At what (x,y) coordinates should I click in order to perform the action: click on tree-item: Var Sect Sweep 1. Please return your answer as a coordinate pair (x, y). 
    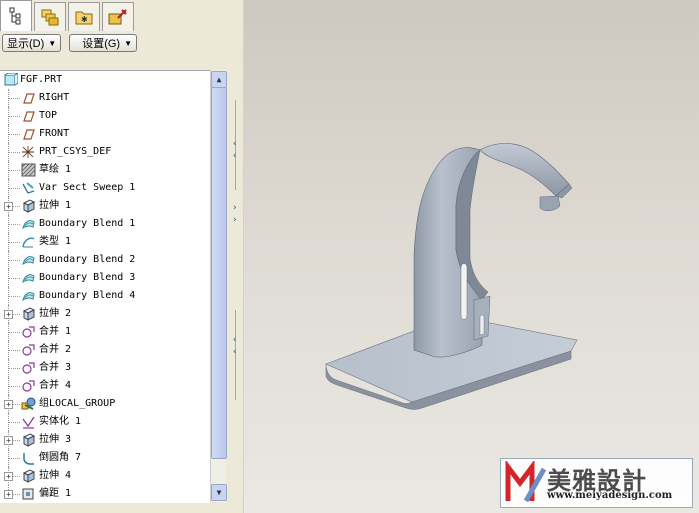
    Looking at the image, I should click on (105, 188).